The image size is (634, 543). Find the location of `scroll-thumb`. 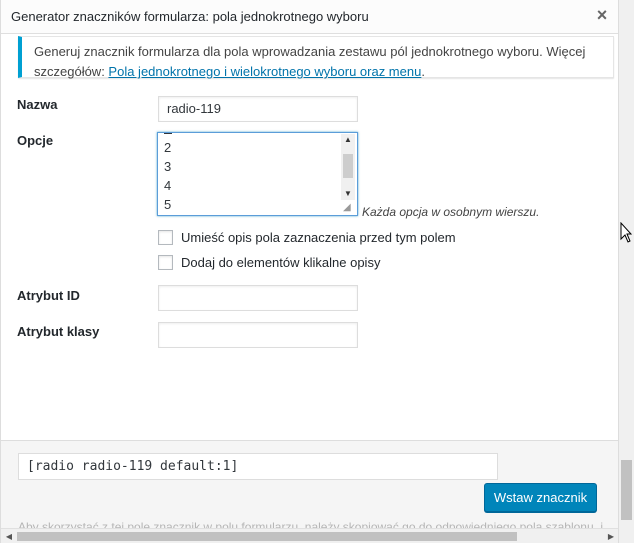

scroll-thumb is located at coordinates (348, 166).